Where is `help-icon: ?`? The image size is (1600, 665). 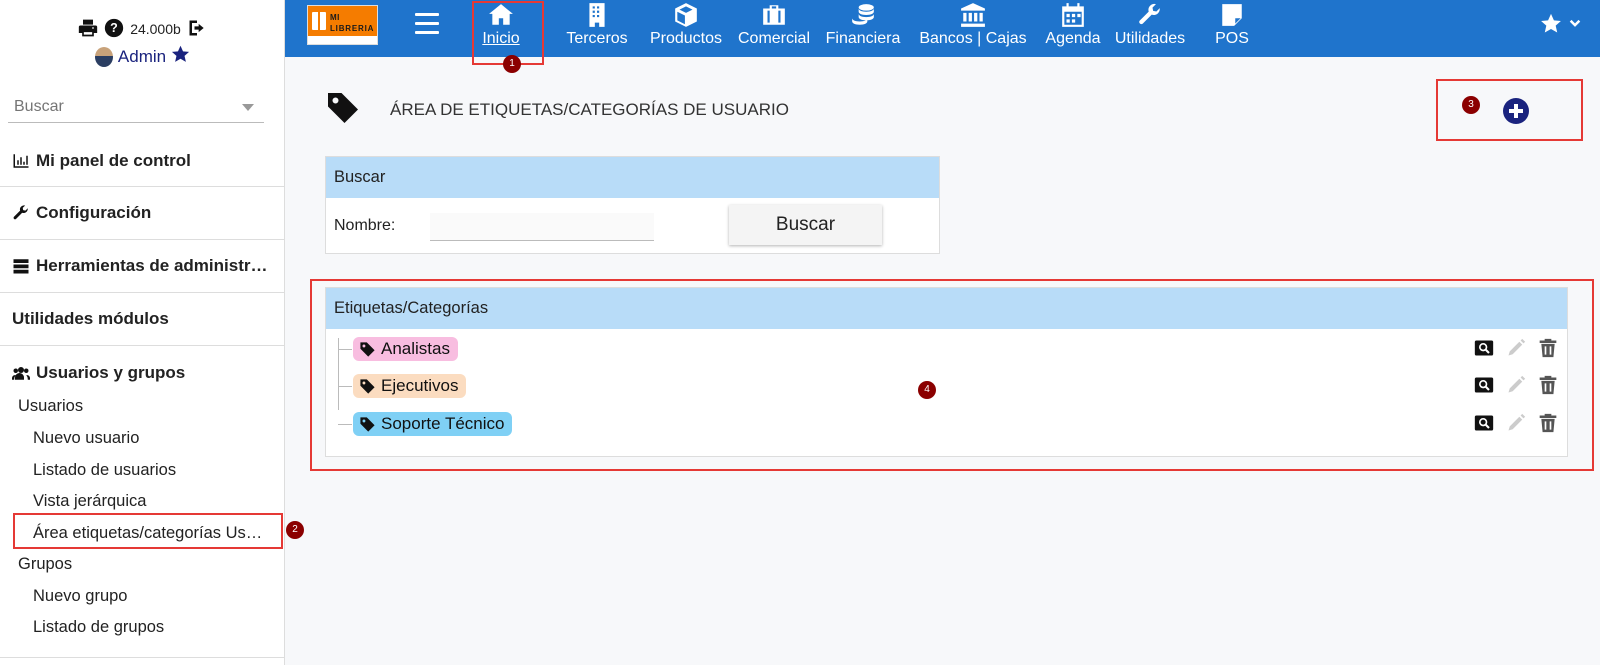
help-icon: ? is located at coordinates (114, 29).